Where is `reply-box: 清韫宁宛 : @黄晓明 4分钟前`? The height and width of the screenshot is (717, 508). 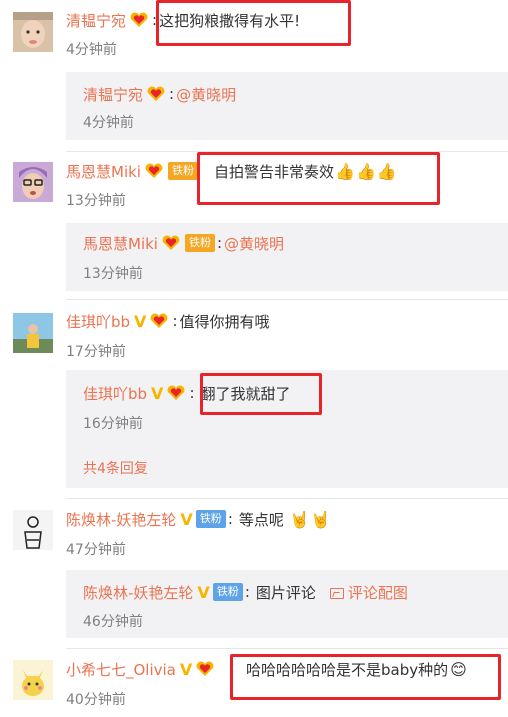
reply-box: 清韫宁宛 : @黄晓明 4分钟前 is located at coordinates (287, 106).